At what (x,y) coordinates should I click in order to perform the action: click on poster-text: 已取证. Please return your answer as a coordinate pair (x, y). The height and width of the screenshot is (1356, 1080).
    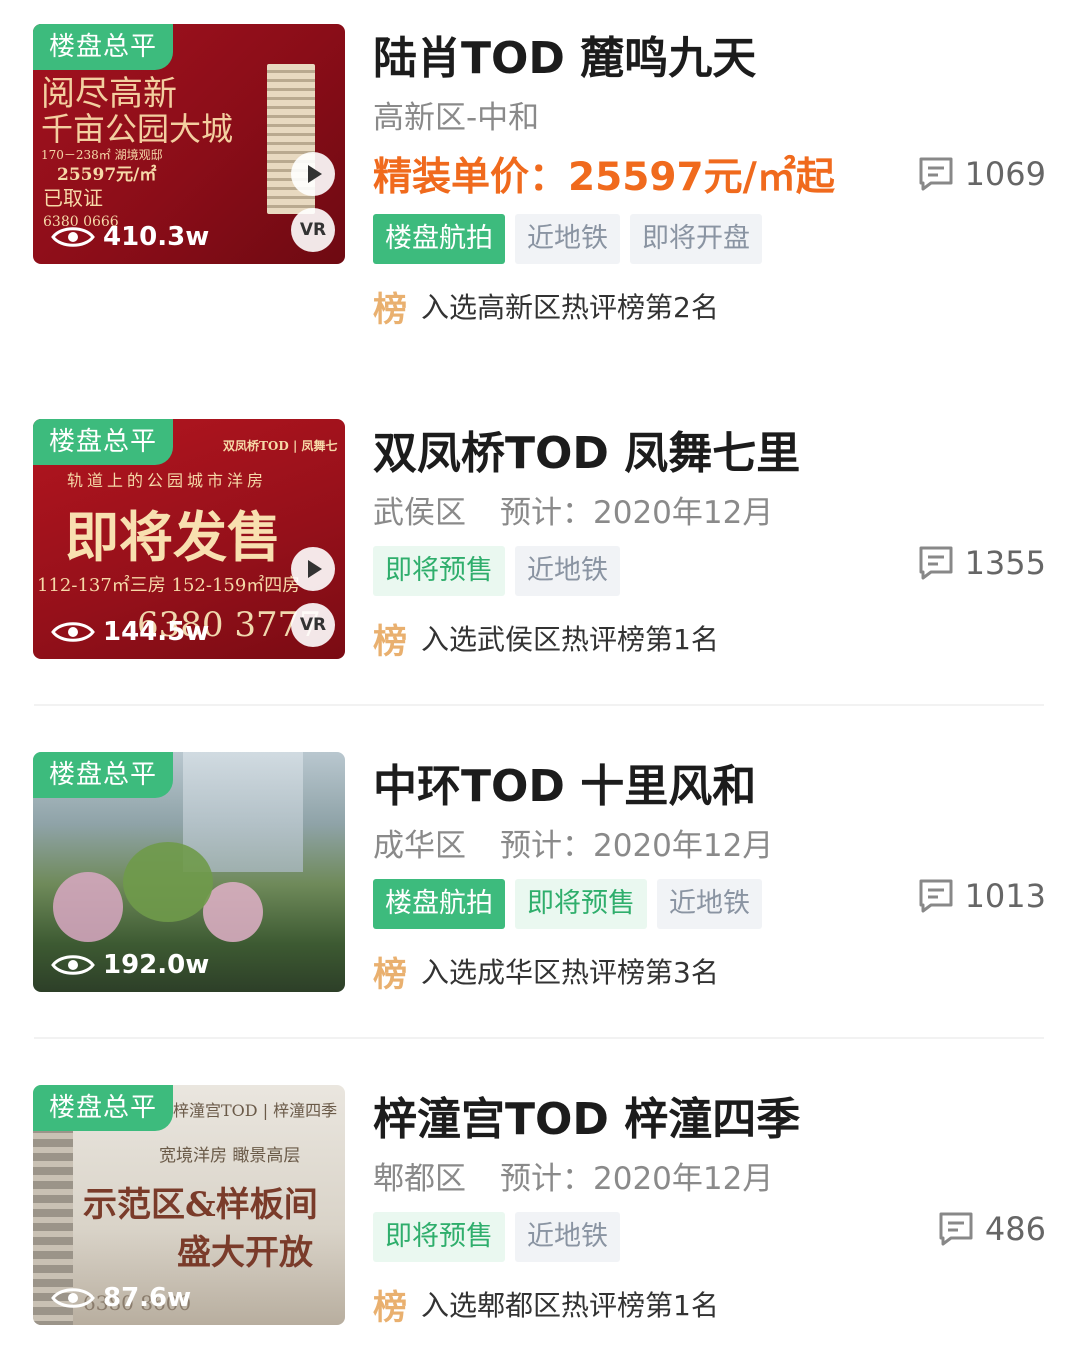
    Looking at the image, I should click on (73, 198).